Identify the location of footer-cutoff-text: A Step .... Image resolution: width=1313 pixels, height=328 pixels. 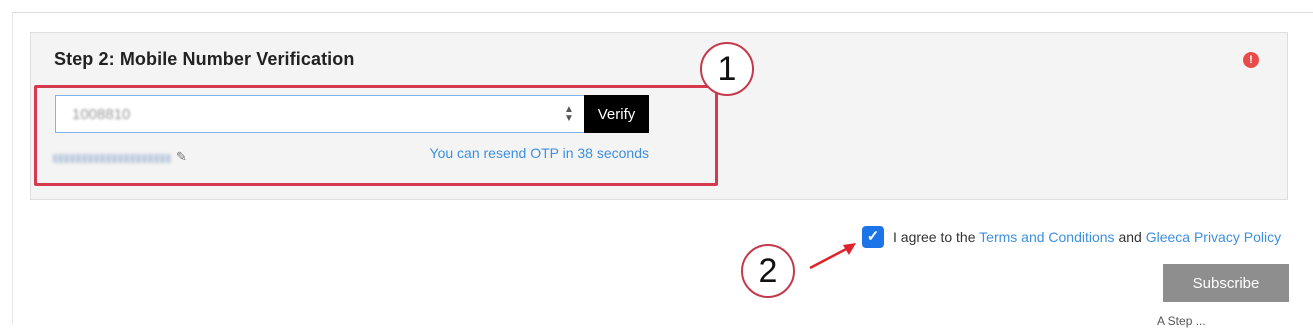
(1181, 321).